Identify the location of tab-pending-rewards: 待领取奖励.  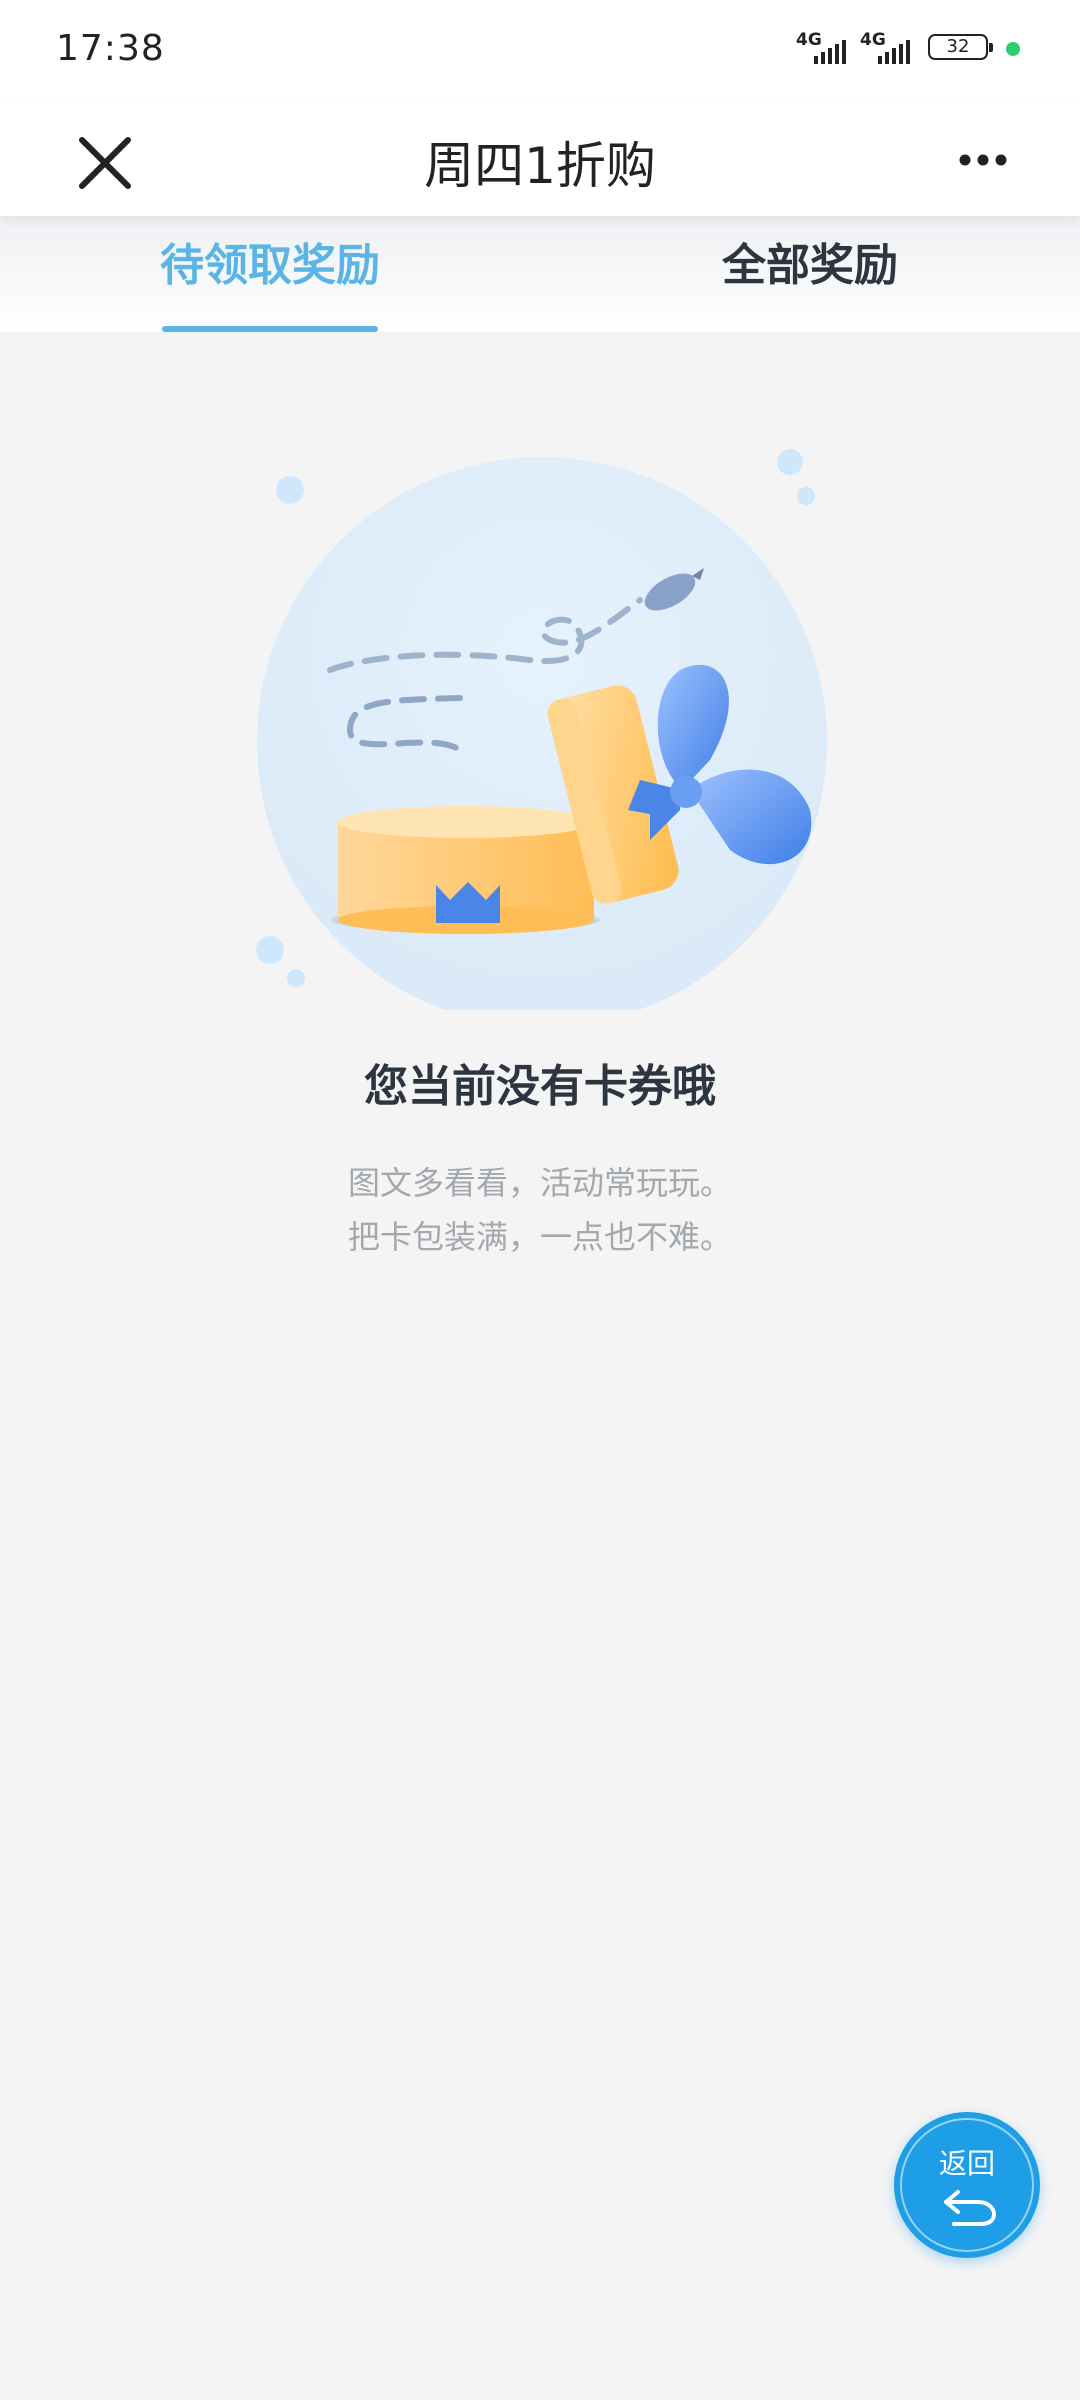
(270, 276).